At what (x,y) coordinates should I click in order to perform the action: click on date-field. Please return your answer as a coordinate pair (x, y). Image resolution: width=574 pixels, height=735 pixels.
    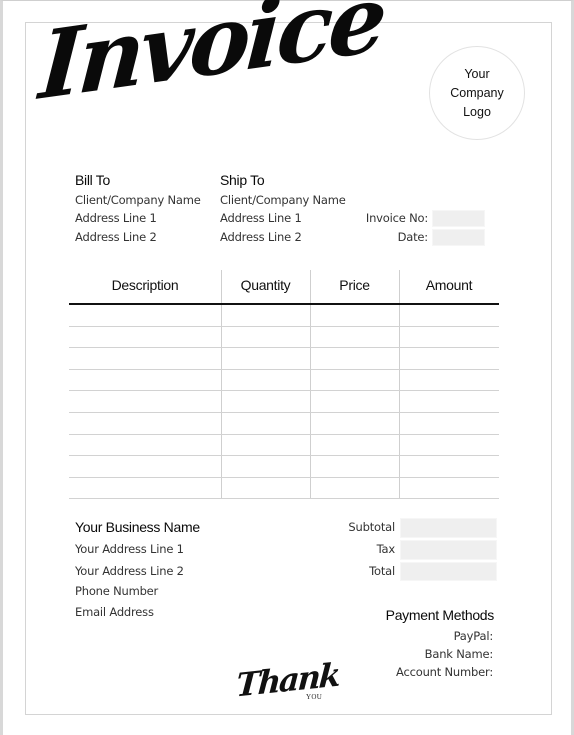
    Looking at the image, I should click on (458, 237).